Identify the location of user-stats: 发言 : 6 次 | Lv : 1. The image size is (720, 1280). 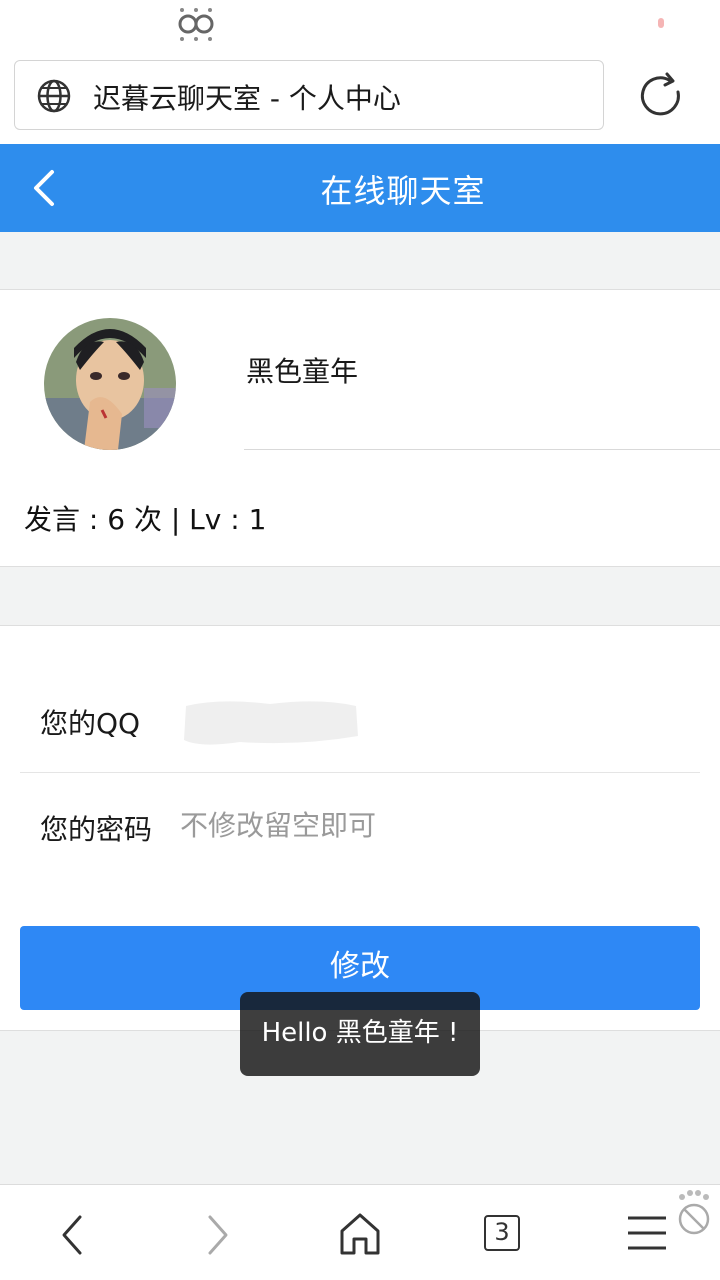
(145, 519).